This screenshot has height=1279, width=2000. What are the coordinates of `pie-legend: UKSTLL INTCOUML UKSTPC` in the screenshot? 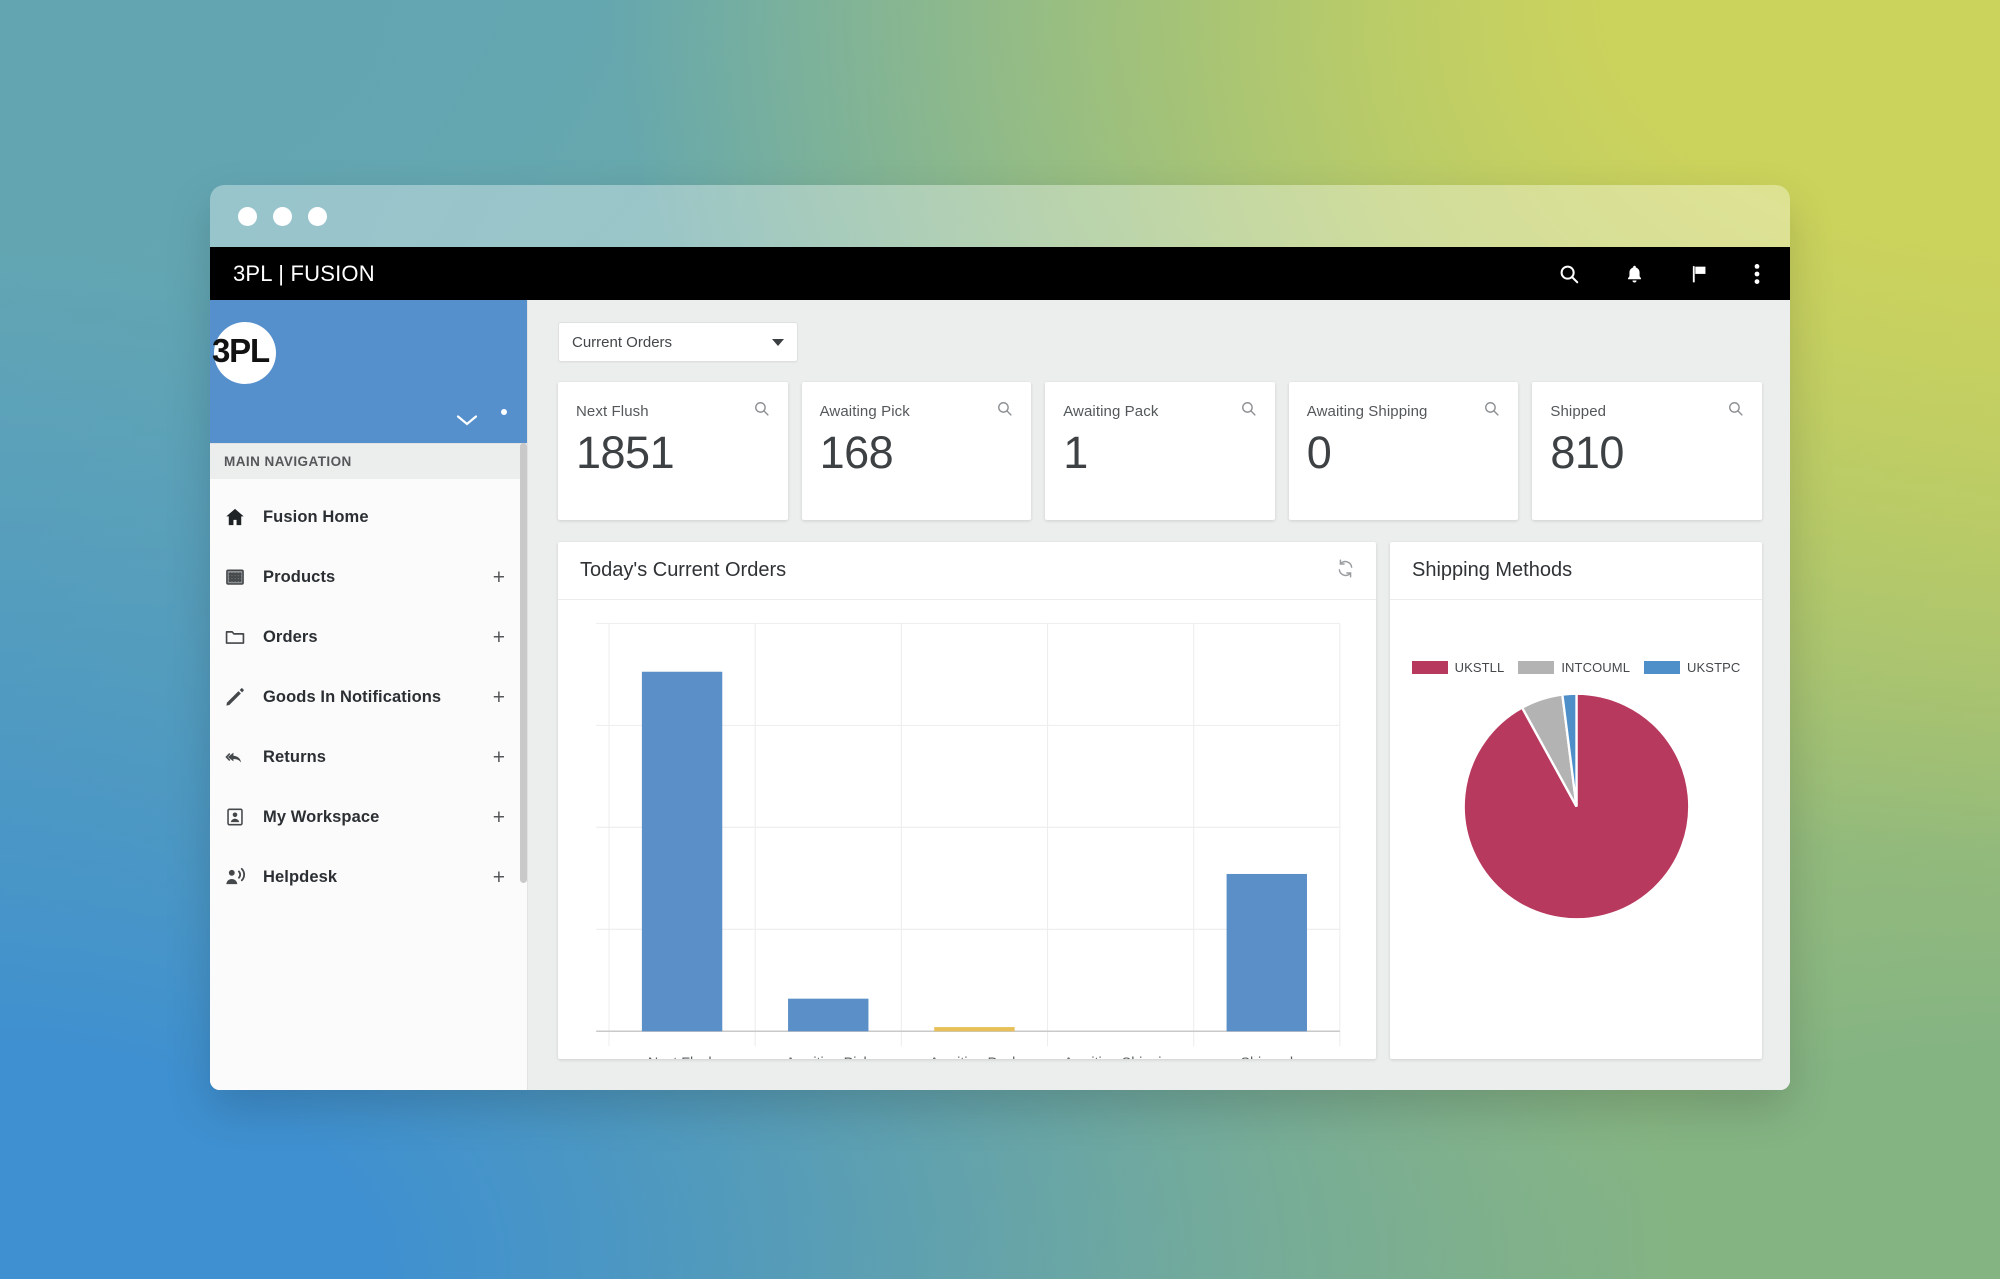 It's located at (1576, 637).